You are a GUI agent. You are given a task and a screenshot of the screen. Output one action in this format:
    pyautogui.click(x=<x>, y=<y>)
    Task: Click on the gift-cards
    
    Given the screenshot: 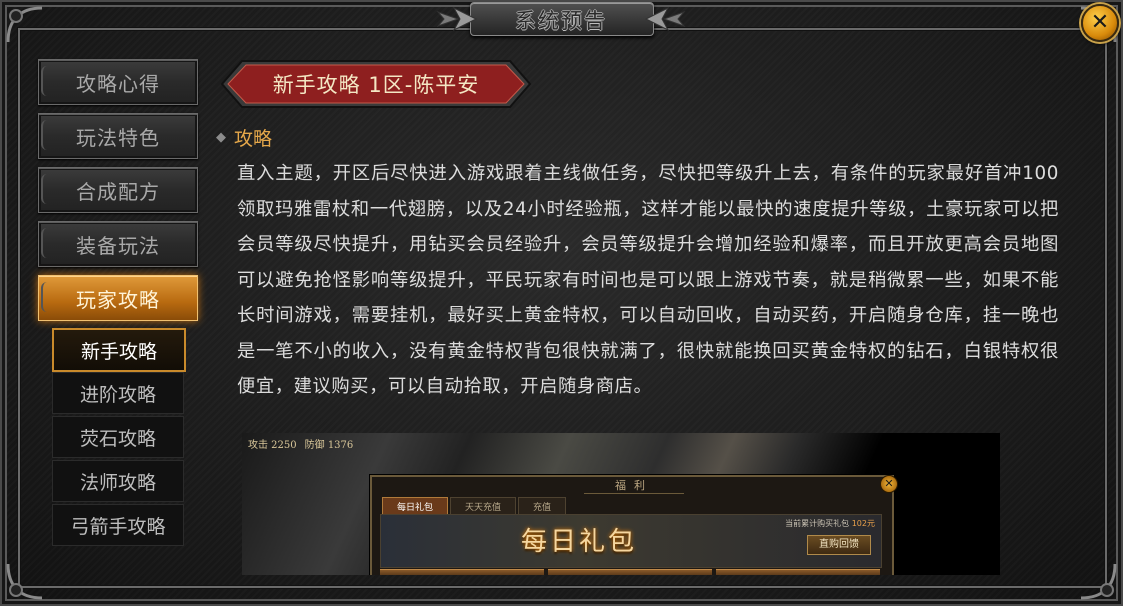 What is the action you would take?
    pyautogui.click(x=630, y=572)
    